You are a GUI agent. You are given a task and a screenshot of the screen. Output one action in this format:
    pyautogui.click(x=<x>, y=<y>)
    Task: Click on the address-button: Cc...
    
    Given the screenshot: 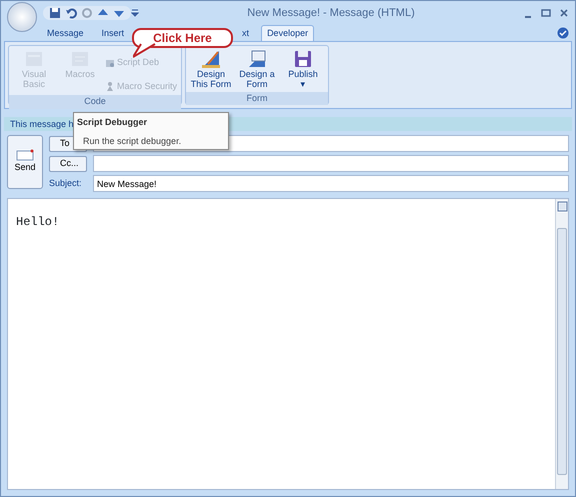 What is the action you would take?
    pyautogui.click(x=68, y=164)
    